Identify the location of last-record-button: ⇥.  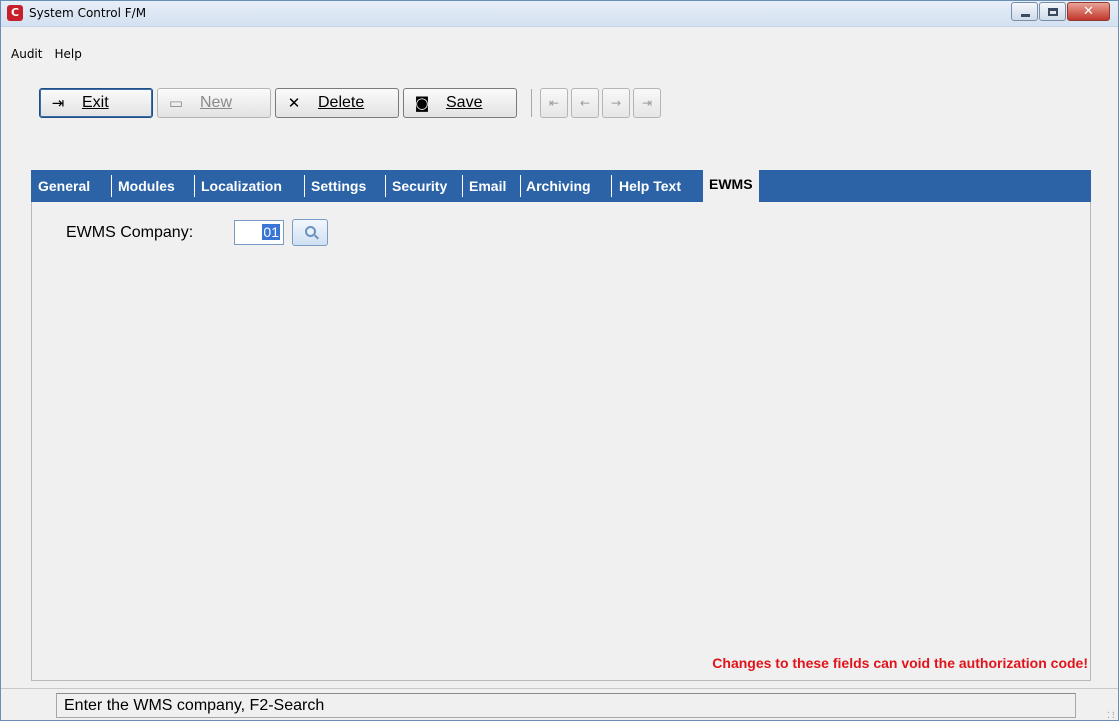
(647, 103).